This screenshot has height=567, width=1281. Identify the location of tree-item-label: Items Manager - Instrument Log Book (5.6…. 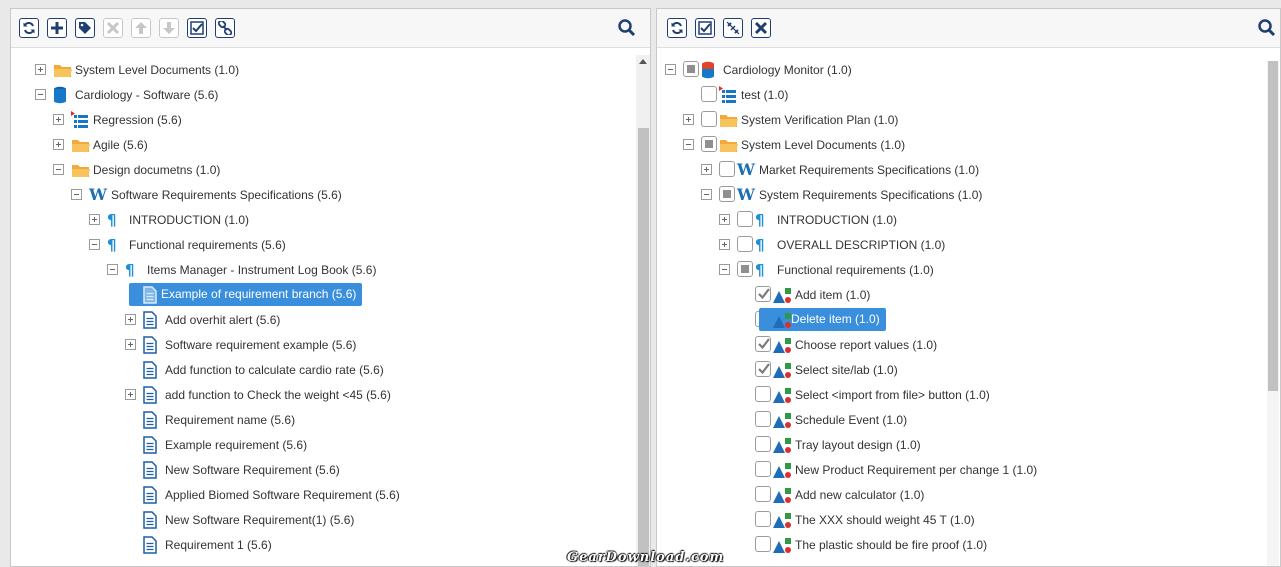
(261, 270).